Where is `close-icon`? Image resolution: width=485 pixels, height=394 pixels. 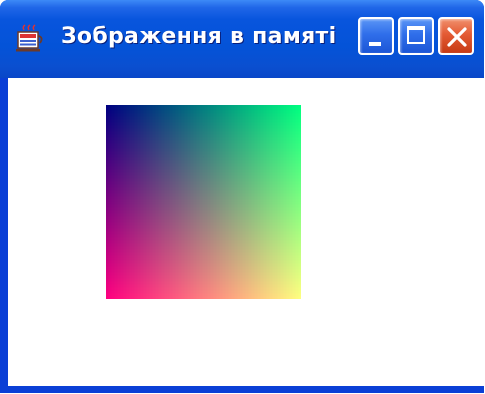 close-icon is located at coordinates (457, 37).